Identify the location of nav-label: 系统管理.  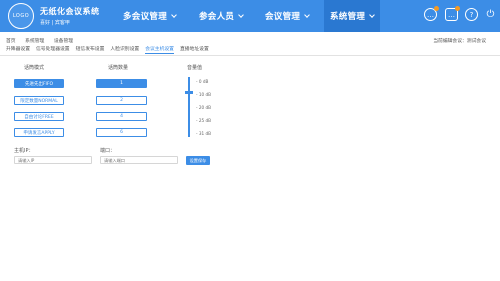
(348, 17).